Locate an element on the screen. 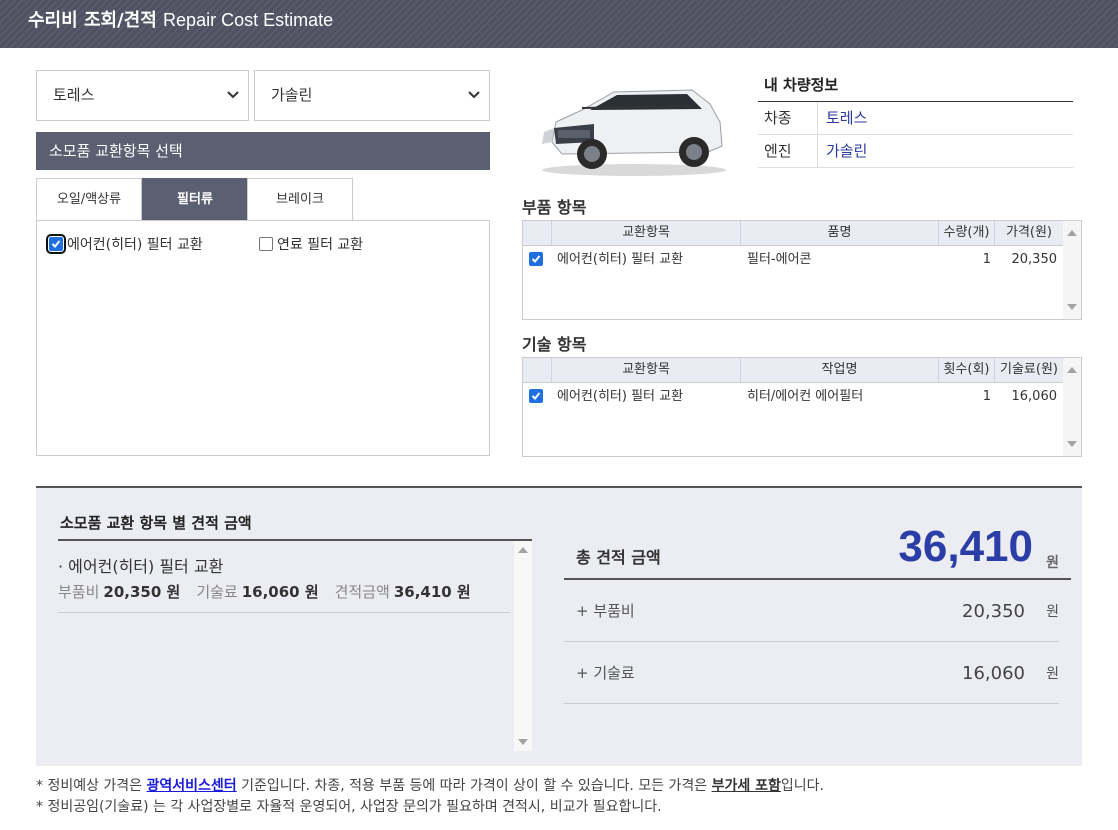 Image resolution: width=1118 pixels, height=830 pixels. breakdown-labor-unit: 원 is located at coordinates (1052, 674).